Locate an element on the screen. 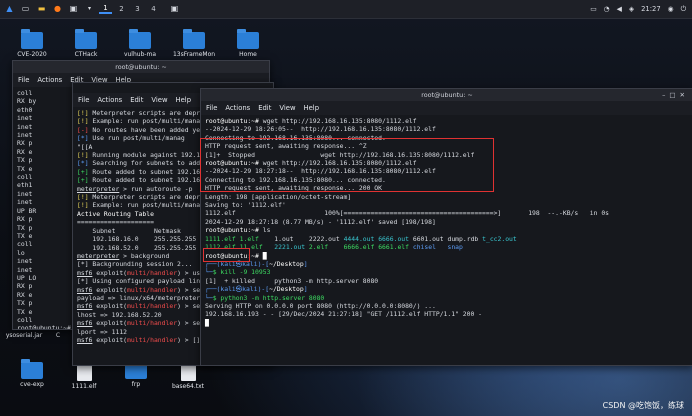 This screenshot has width=692, height=416. workspace-3: 3 is located at coordinates (137, 9).